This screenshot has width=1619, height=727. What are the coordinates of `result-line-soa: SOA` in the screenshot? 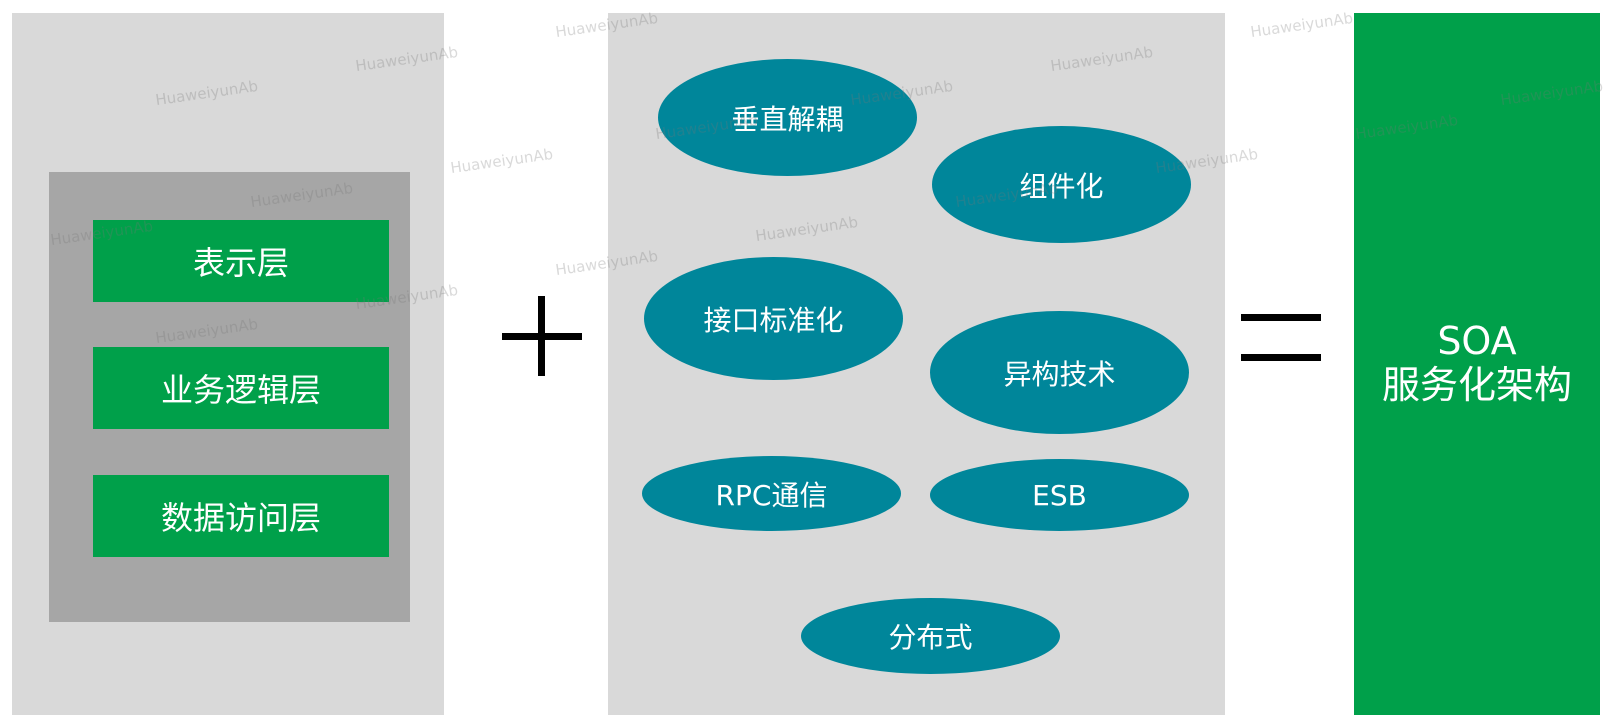 It's located at (1477, 341).